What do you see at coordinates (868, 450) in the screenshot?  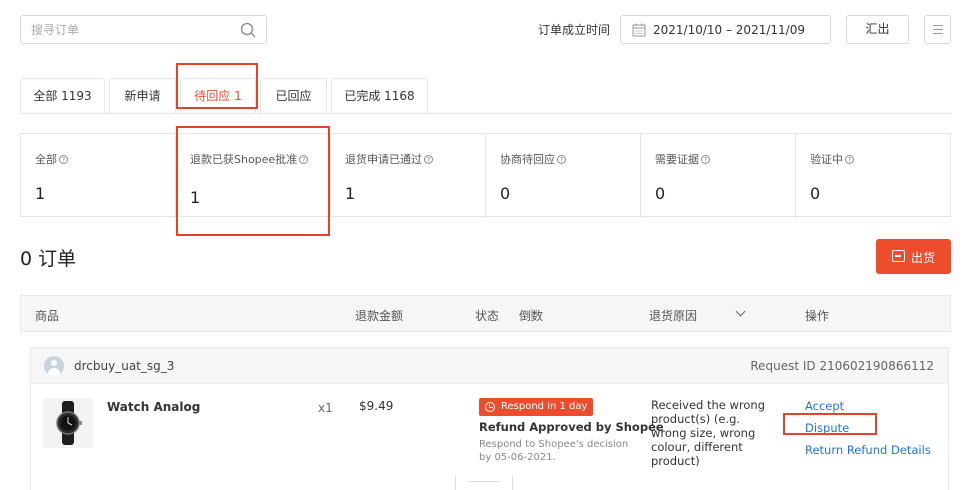 I see `return-refund-details-link: Return Refund Details` at bounding box center [868, 450].